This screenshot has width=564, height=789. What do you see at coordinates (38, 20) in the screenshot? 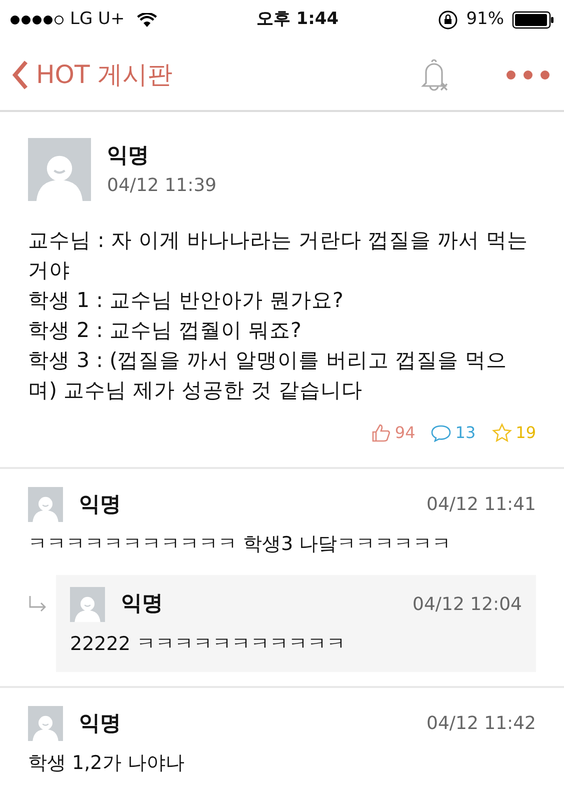
I see `signal-icon` at bounding box center [38, 20].